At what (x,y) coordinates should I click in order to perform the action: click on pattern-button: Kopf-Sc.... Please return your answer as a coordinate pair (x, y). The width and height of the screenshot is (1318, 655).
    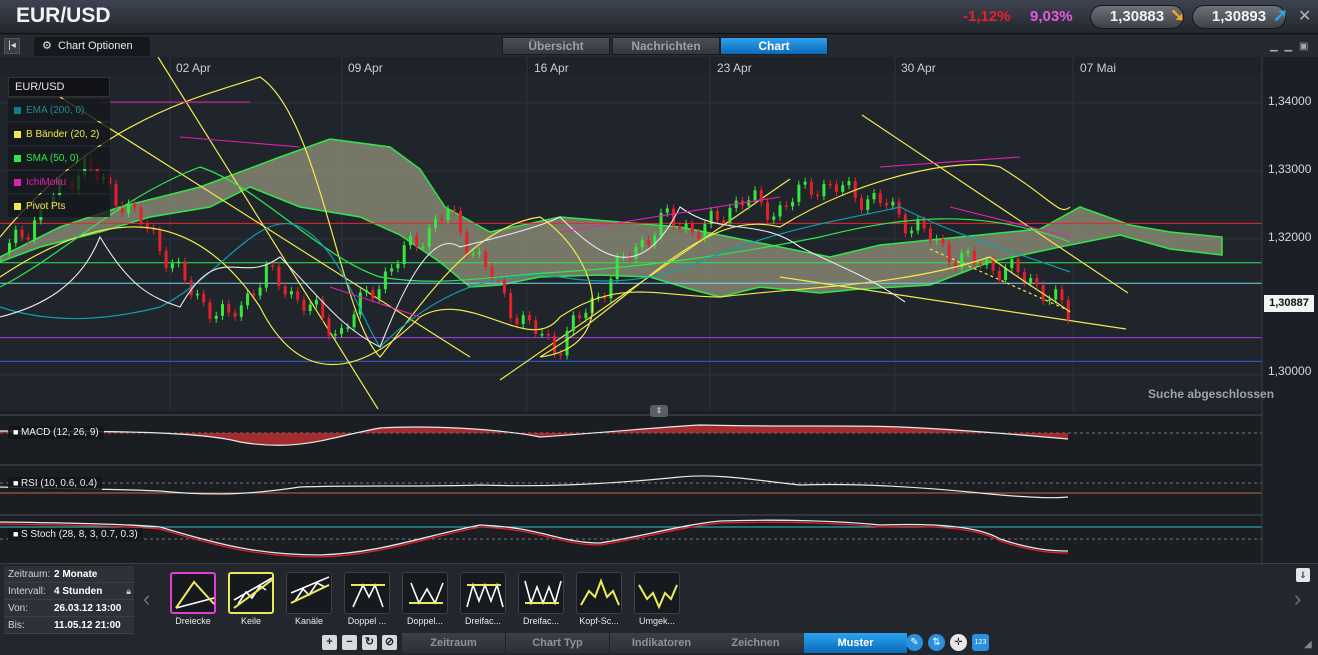
    Looking at the image, I should click on (599, 599).